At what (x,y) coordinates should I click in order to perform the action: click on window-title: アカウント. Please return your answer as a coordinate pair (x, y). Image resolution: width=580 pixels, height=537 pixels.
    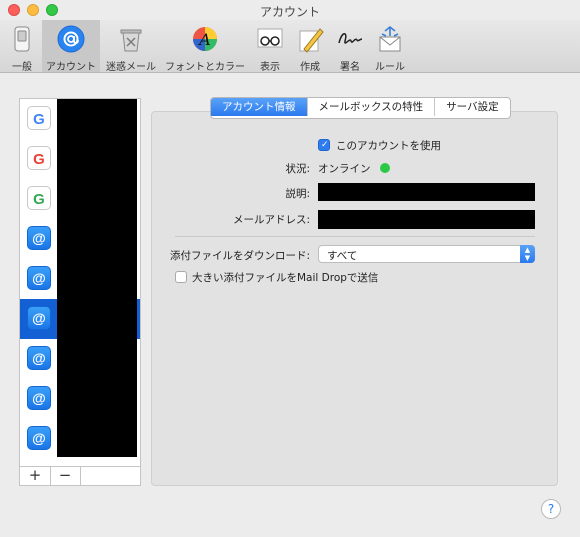
    Looking at the image, I should click on (289, 12).